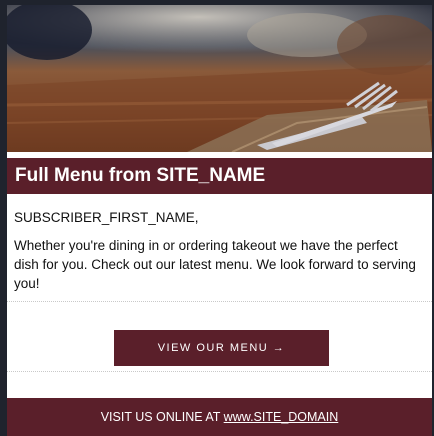 Image resolution: width=434 pixels, height=436 pixels. Describe the element at coordinates (219, 176) in the screenshot. I see `banner-title: Full Menu from SITE_NAME` at that location.